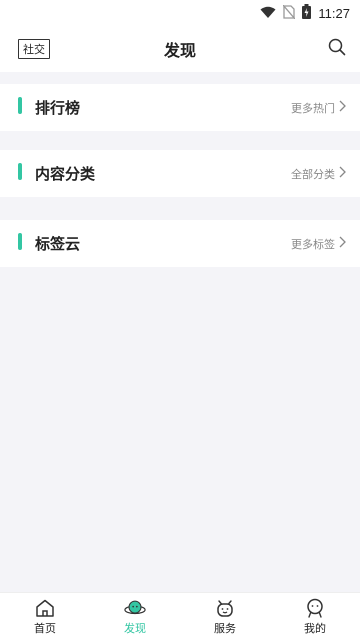 The width and height of the screenshot is (360, 640). What do you see at coordinates (135, 608) in the screenshot?
I see `planet-icon` at bounding box center [135, 608].